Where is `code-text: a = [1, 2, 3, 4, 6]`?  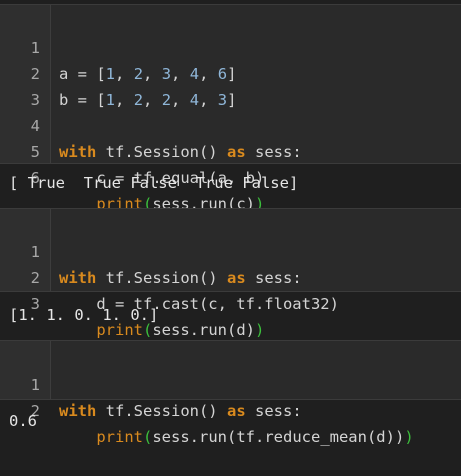
code-text: a = [1, 2, 3, 4, 6] is located at coordinates (148, 74).